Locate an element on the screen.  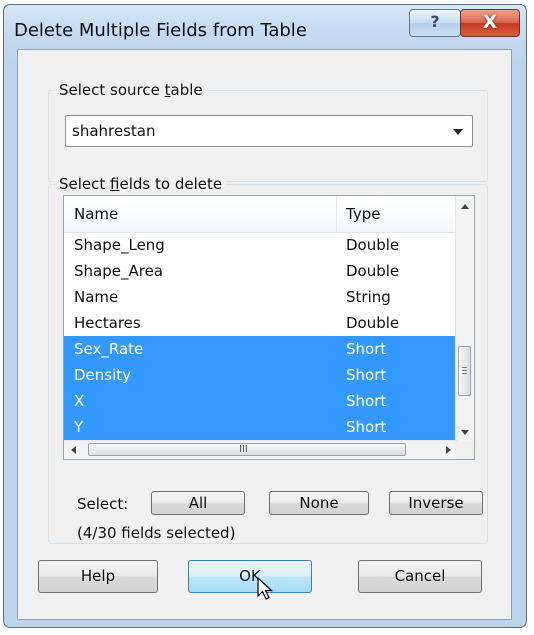
scroll-left-icon is located at coordinates (73, 450).